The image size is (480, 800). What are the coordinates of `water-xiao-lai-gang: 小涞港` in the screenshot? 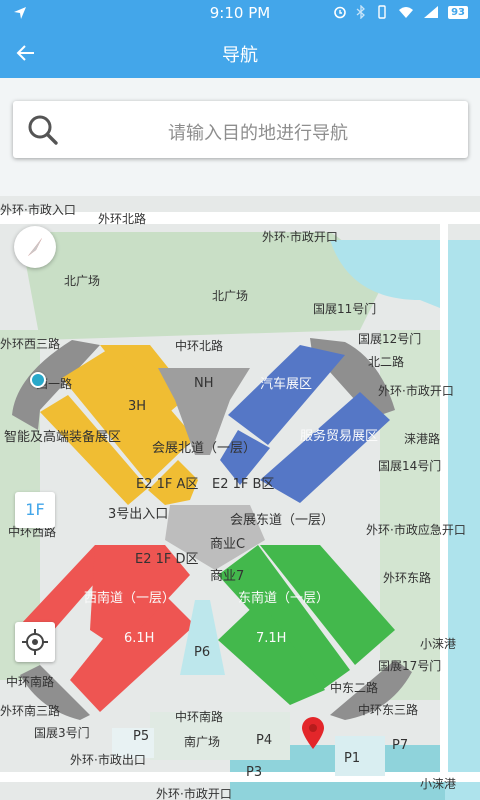 It's located at (438, 644).